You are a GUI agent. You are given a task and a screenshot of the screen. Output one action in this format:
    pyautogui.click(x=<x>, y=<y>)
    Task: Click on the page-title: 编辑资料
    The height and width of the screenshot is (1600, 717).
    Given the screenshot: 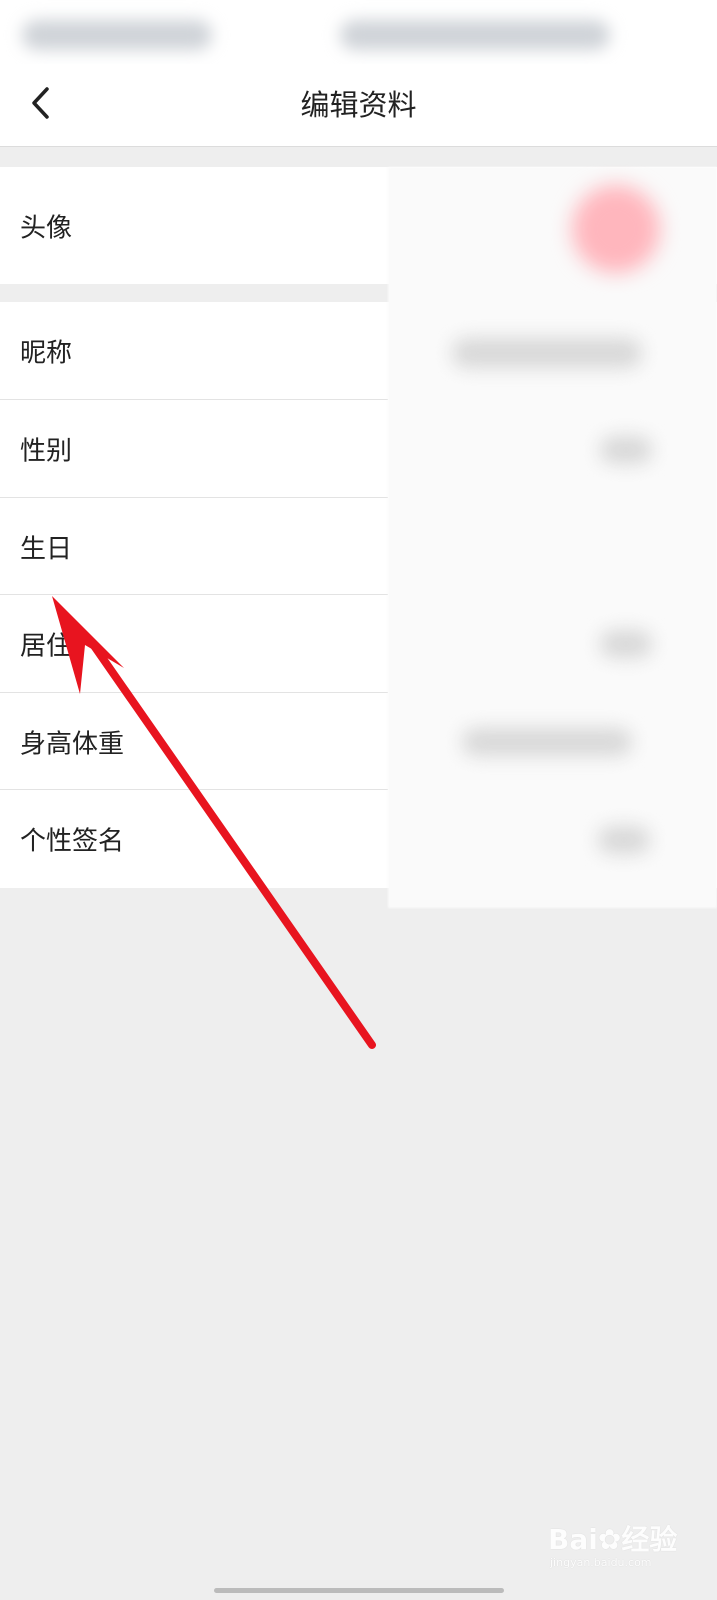 What is the action you would take?
    pyautogui.click(x=358, y=105)
    